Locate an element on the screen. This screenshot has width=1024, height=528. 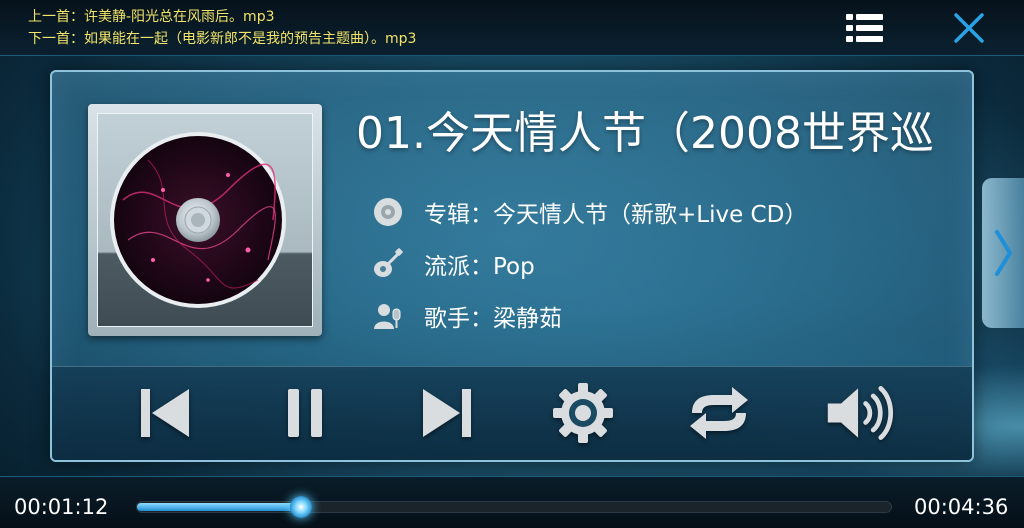
cd-disc-icon is located at coordinates (198, 220).